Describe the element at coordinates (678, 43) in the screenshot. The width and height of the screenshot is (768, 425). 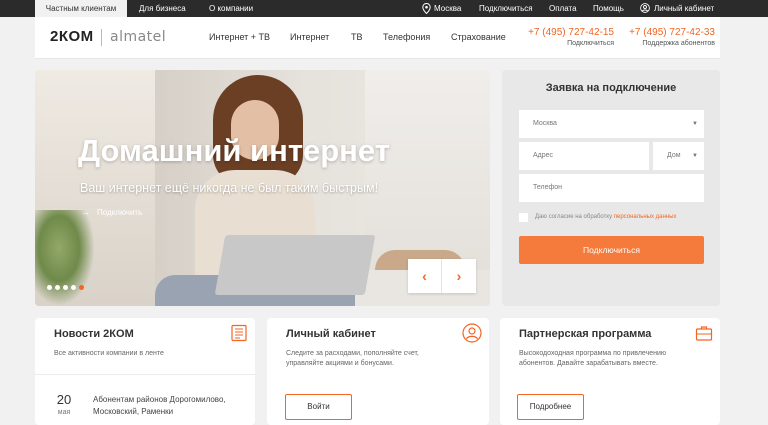
I see `phone-support-label: Поддержка абонентов` at that location.